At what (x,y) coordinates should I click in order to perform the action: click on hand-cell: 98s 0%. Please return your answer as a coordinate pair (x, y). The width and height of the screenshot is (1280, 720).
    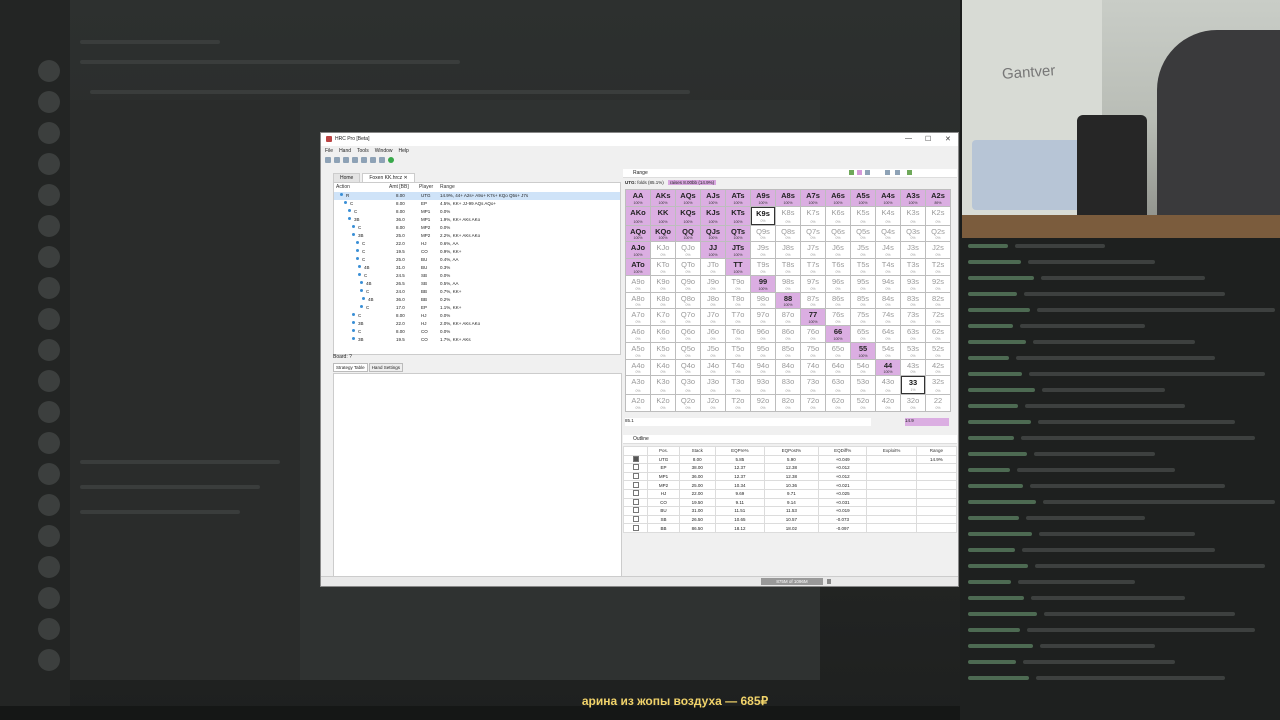
    Looking at the image, I should click on (788, 283).